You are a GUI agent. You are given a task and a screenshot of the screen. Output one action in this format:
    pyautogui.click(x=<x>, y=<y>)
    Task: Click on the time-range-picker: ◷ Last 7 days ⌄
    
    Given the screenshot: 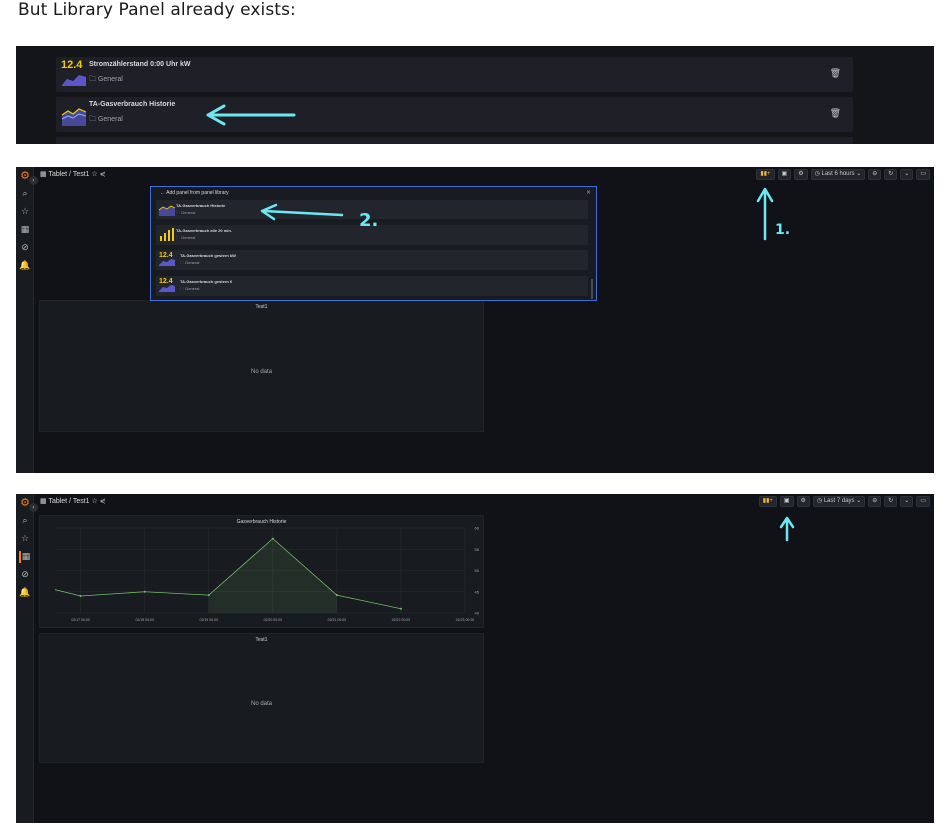 What is the action you would take?
    pyautogui.click(x=839, y=501)
    